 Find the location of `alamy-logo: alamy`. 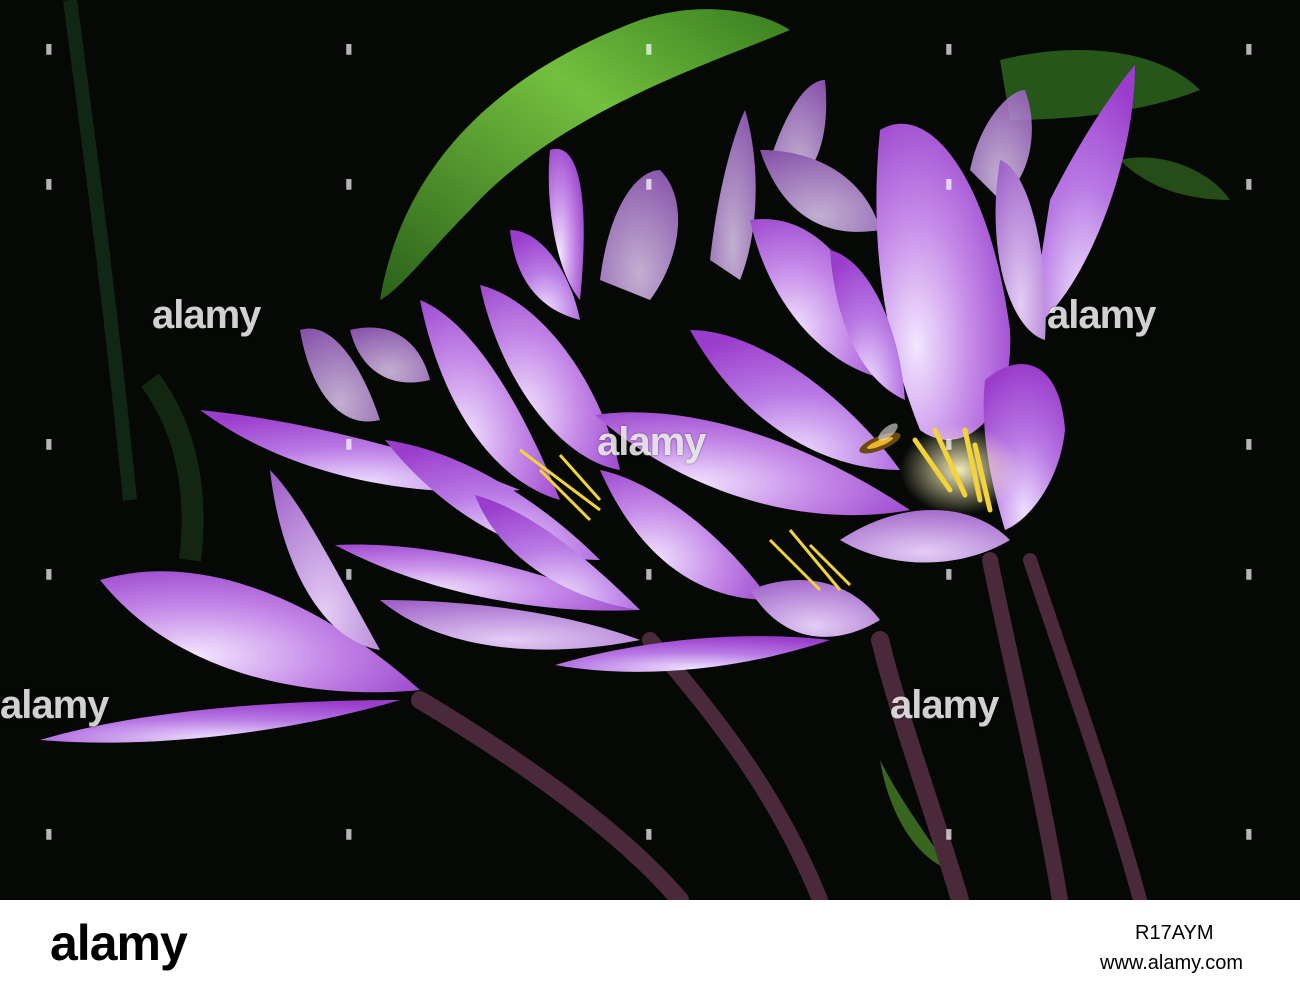

alamy-logo: alamy is located at coordinates (119, 943).